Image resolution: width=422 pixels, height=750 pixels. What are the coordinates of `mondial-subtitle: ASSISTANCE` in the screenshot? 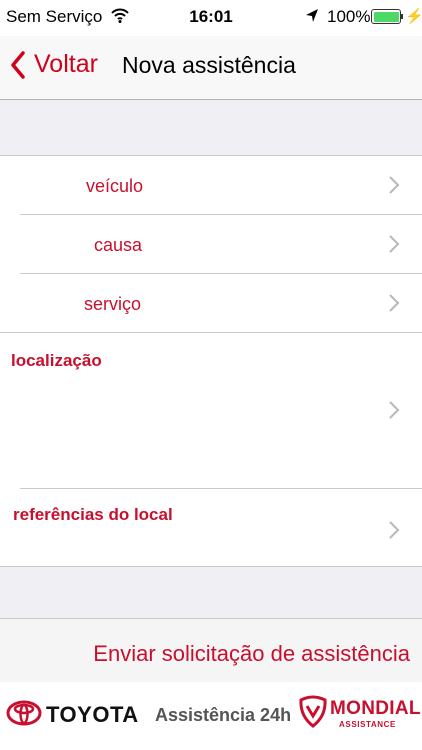 It's located at (367, 724).